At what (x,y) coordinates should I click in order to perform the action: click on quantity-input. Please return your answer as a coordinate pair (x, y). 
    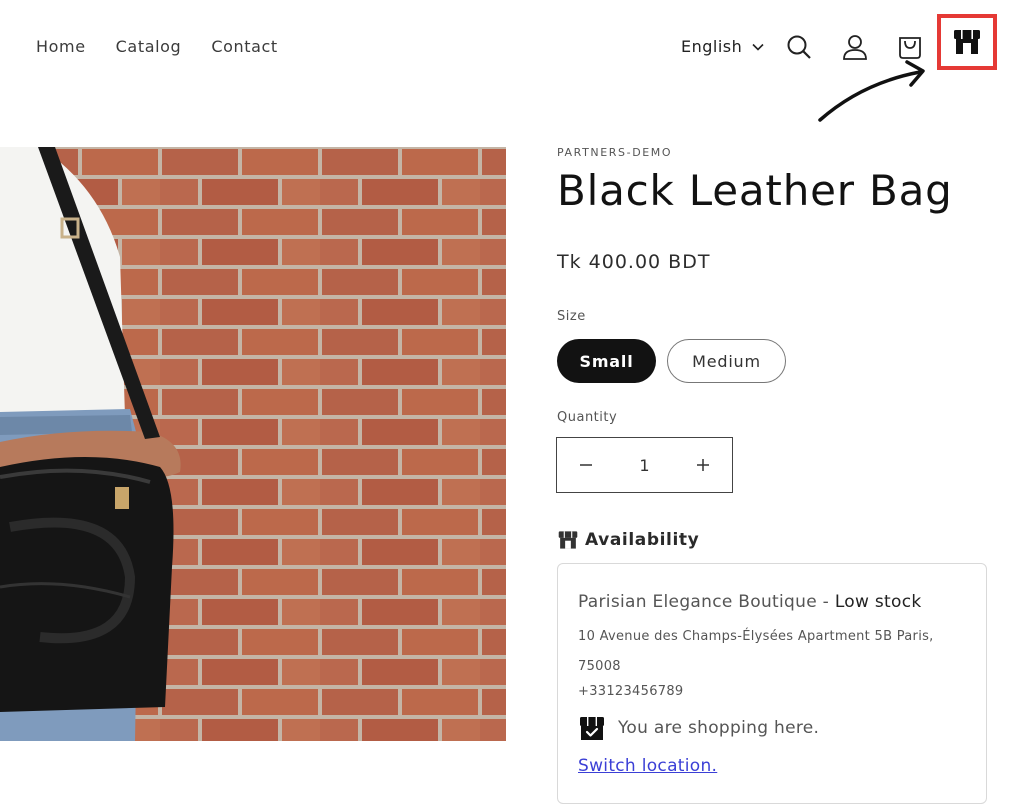
    Looking at the image, I should click on (644, 465).